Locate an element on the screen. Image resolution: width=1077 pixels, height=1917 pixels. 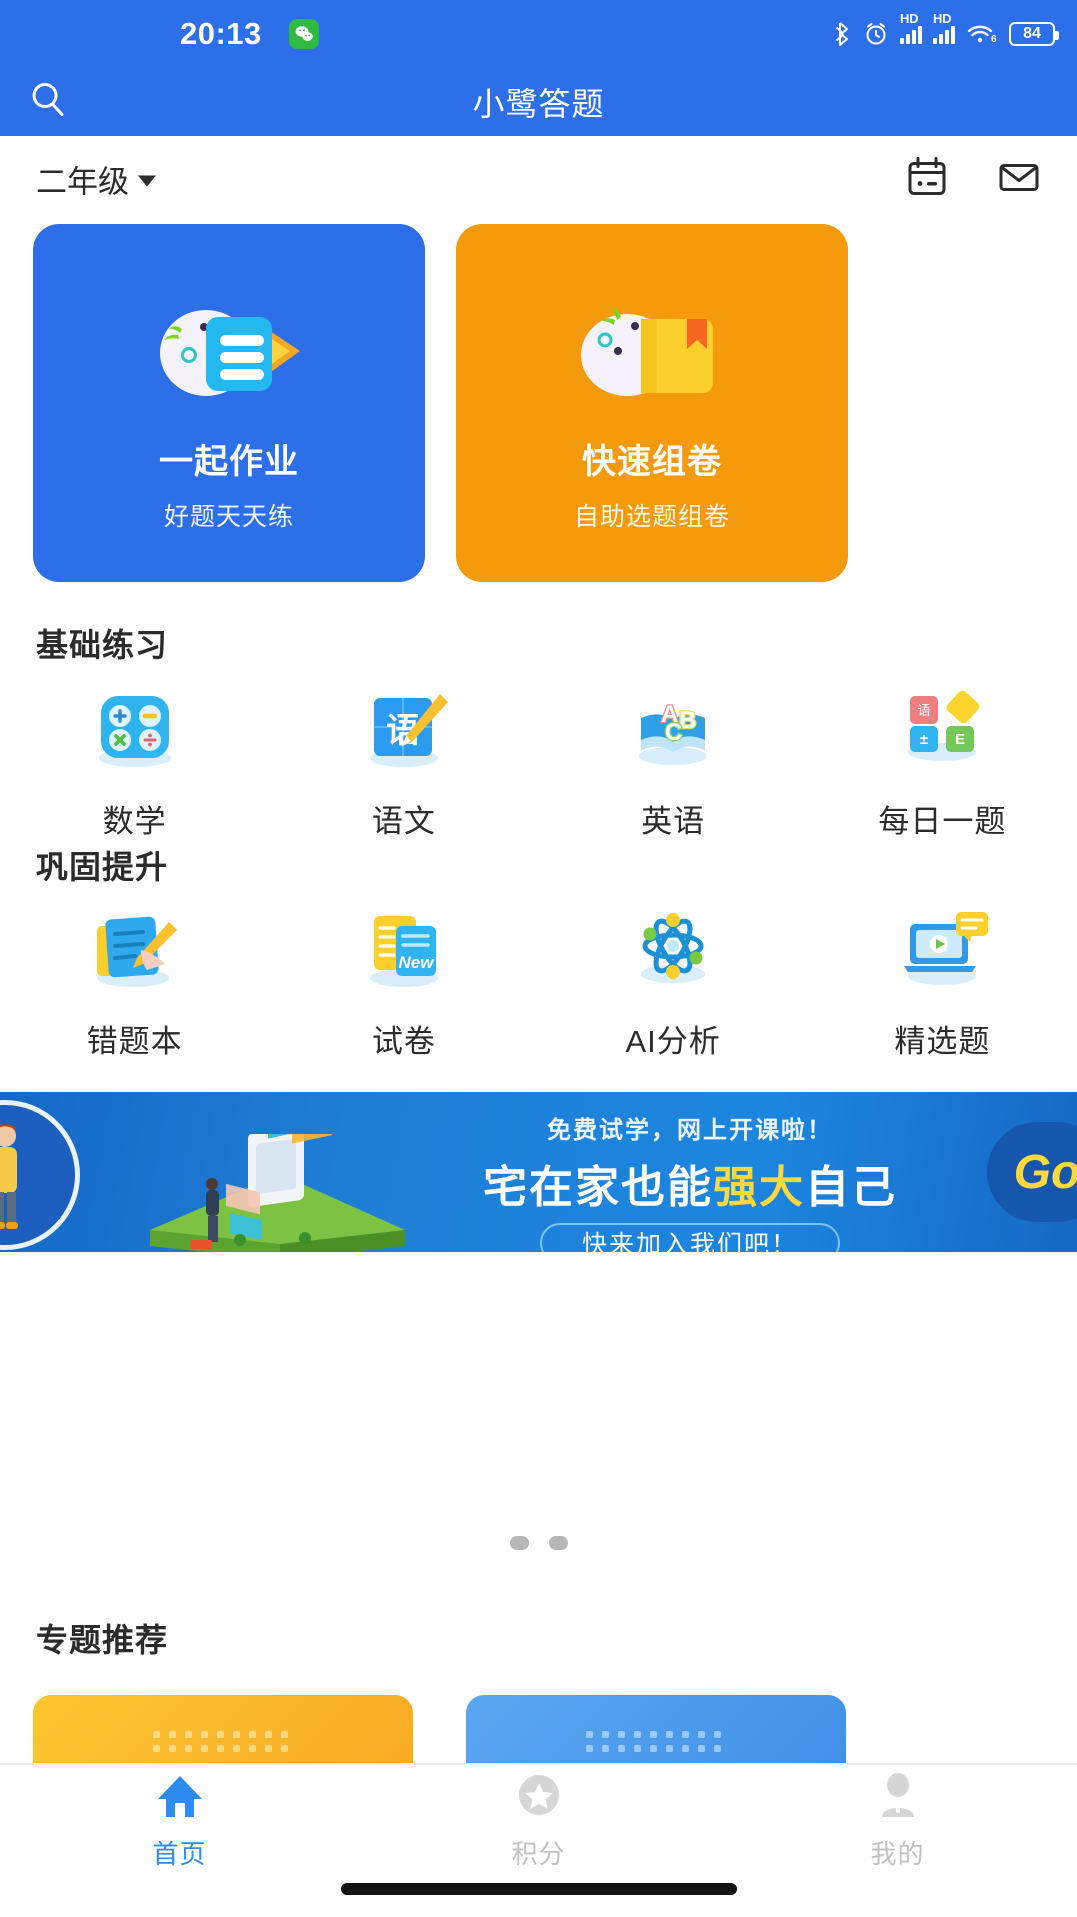
svg-text: New is located at coordinates (416, 962).